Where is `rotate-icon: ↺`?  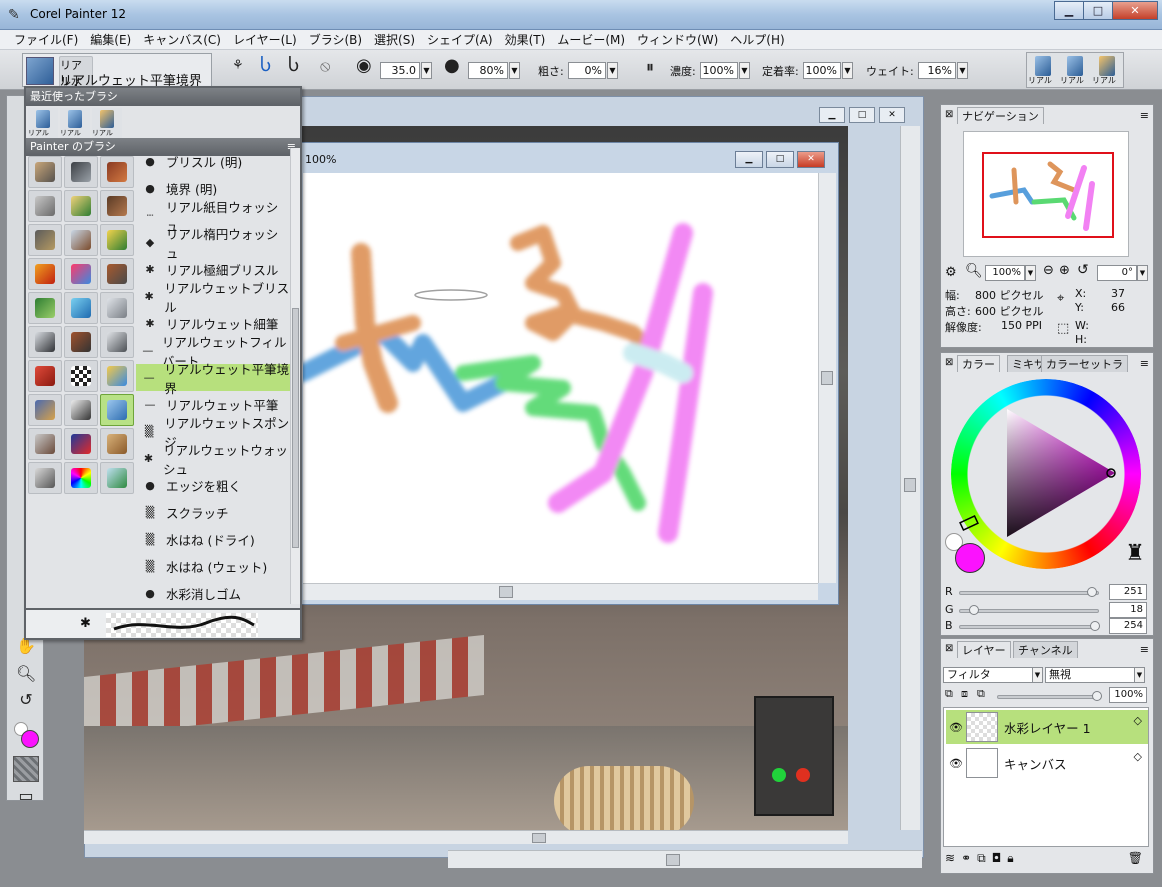
rotate-icon: ↺ is located at coordinates (1083, 270).